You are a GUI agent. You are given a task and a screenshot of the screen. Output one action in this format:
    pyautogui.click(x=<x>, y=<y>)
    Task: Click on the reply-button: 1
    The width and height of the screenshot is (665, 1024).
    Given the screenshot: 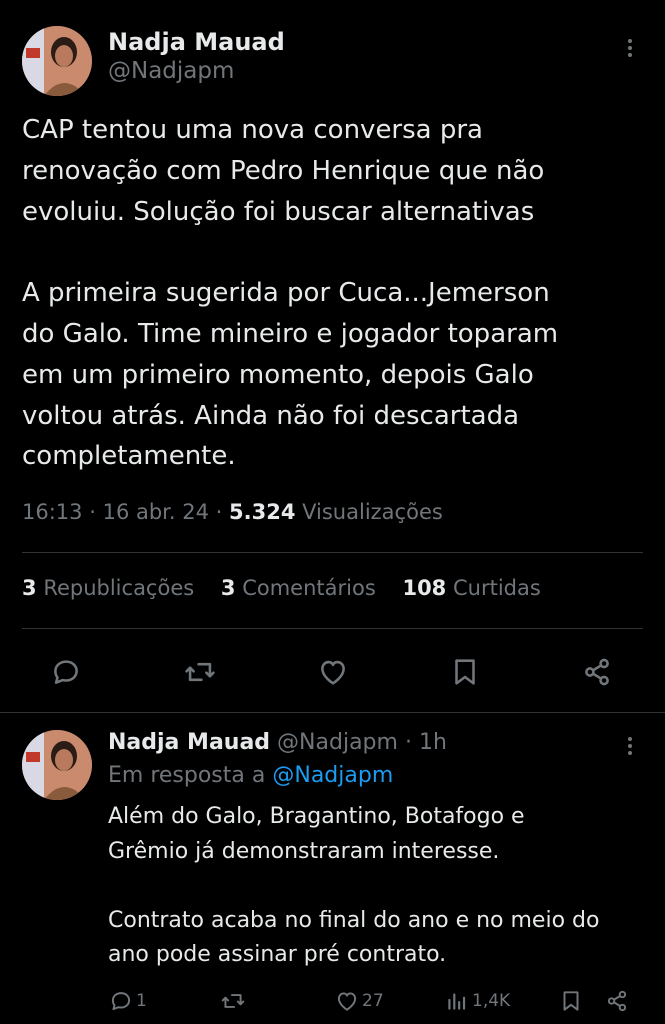 What is the action you would take?
    pyautogui.click(x=127, y=1001)
    